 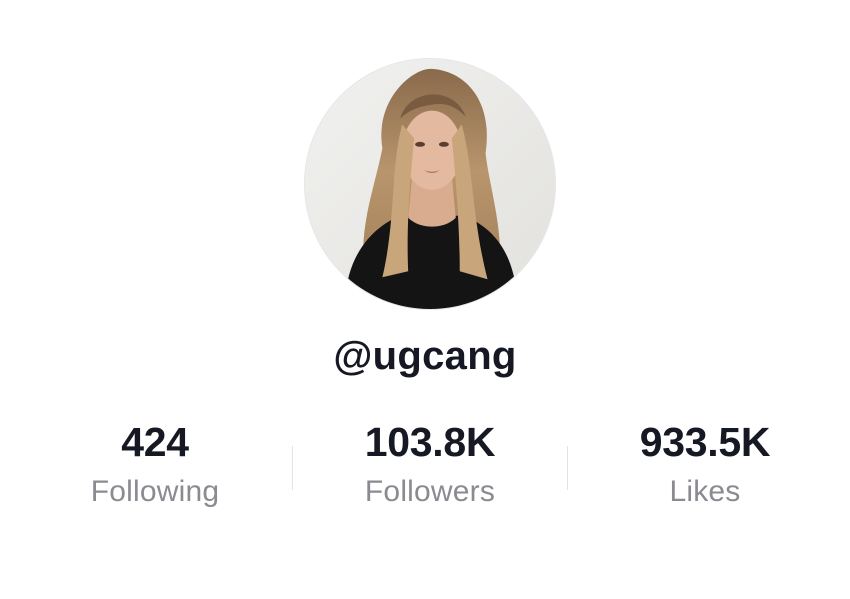 I want to click on following-count: 424, so click(x=155, y=442).